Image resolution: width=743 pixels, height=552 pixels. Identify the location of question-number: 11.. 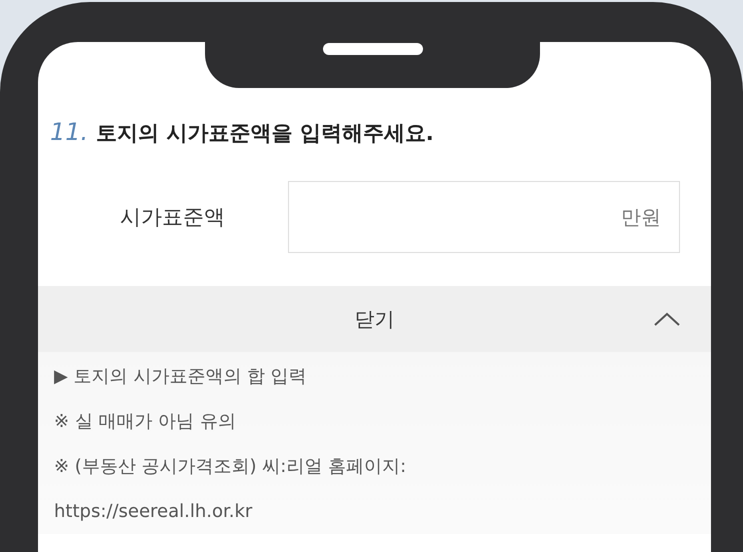
(69, 132).